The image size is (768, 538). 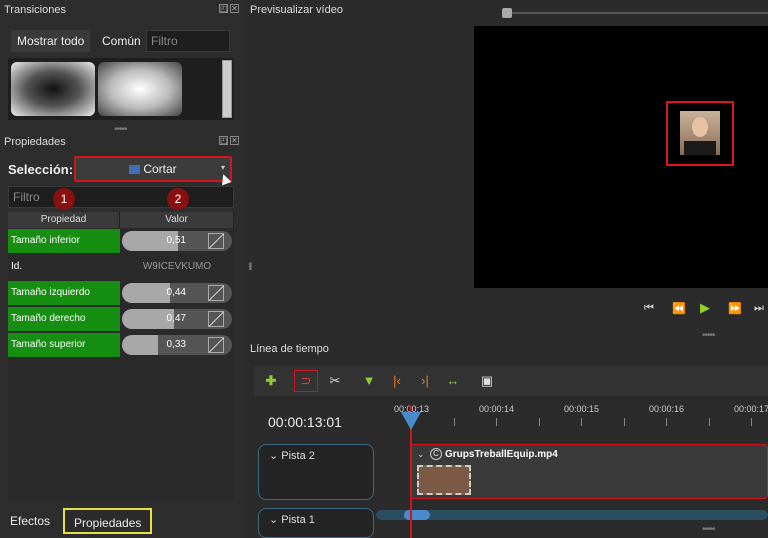 I want to click on slider-value: 0,44, so click(x=176, y=292).